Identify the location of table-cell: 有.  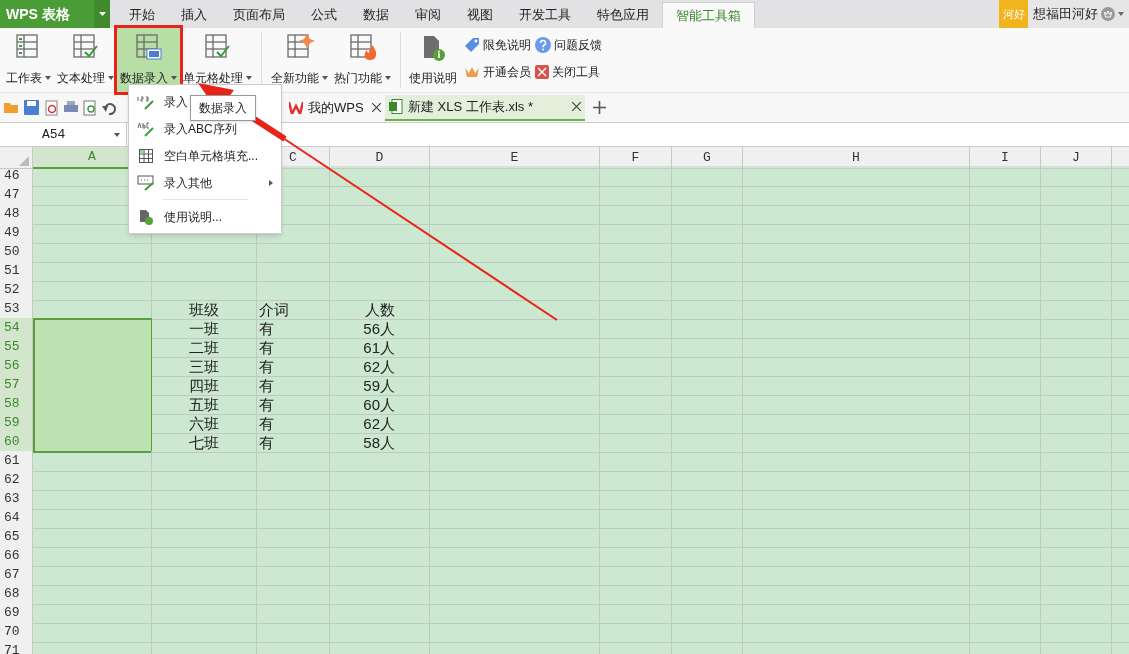
(293, 404).